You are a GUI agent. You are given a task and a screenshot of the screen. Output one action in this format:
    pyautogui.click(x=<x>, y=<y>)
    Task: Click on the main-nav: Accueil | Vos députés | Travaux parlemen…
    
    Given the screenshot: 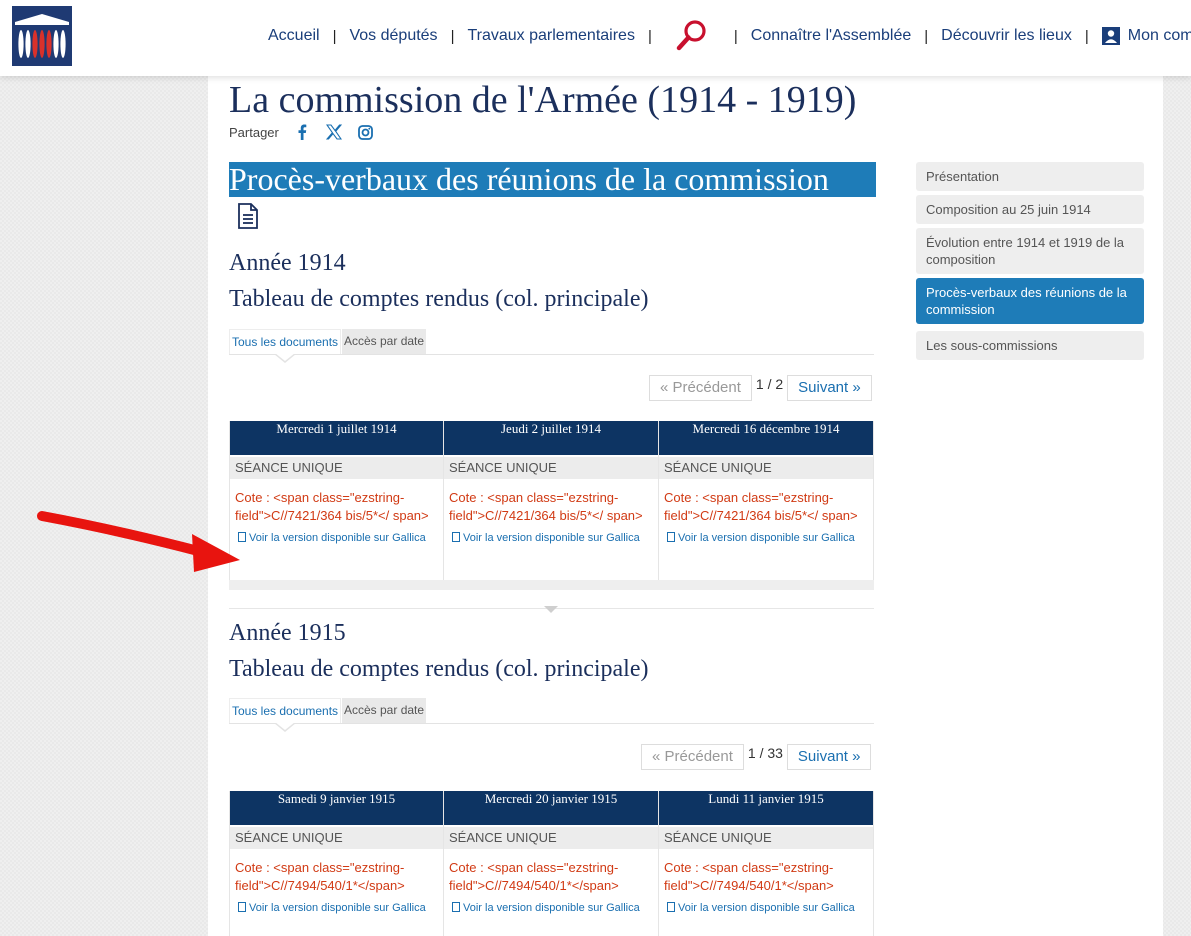 What is the action you would take?
    pyautogui.click(x=729, y=36)
    